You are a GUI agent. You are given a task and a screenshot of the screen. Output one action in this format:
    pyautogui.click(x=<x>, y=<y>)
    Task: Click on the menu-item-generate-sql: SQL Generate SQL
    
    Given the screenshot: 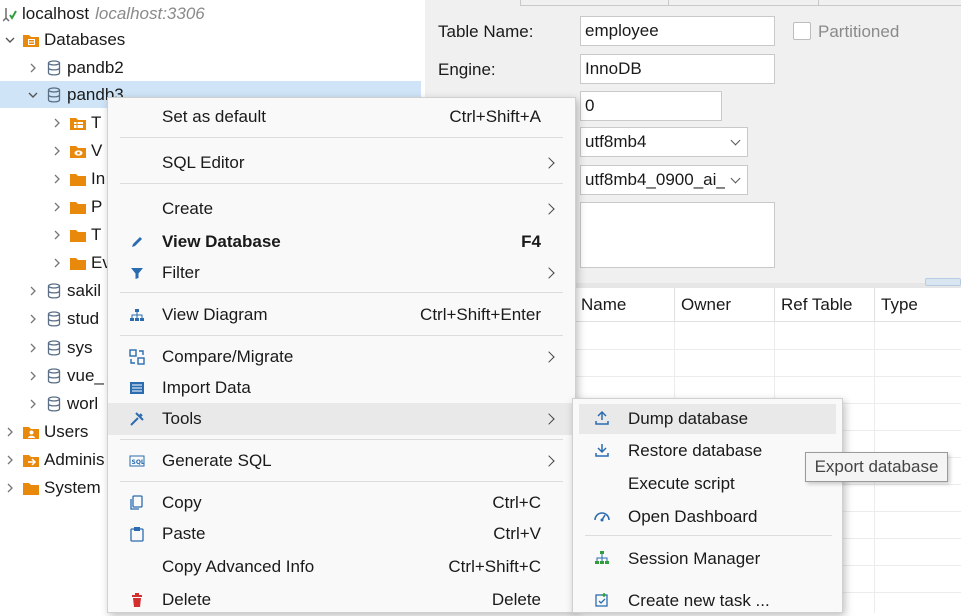 What is the action you would take?
    pyautogui.click(x=341, y=461)
    